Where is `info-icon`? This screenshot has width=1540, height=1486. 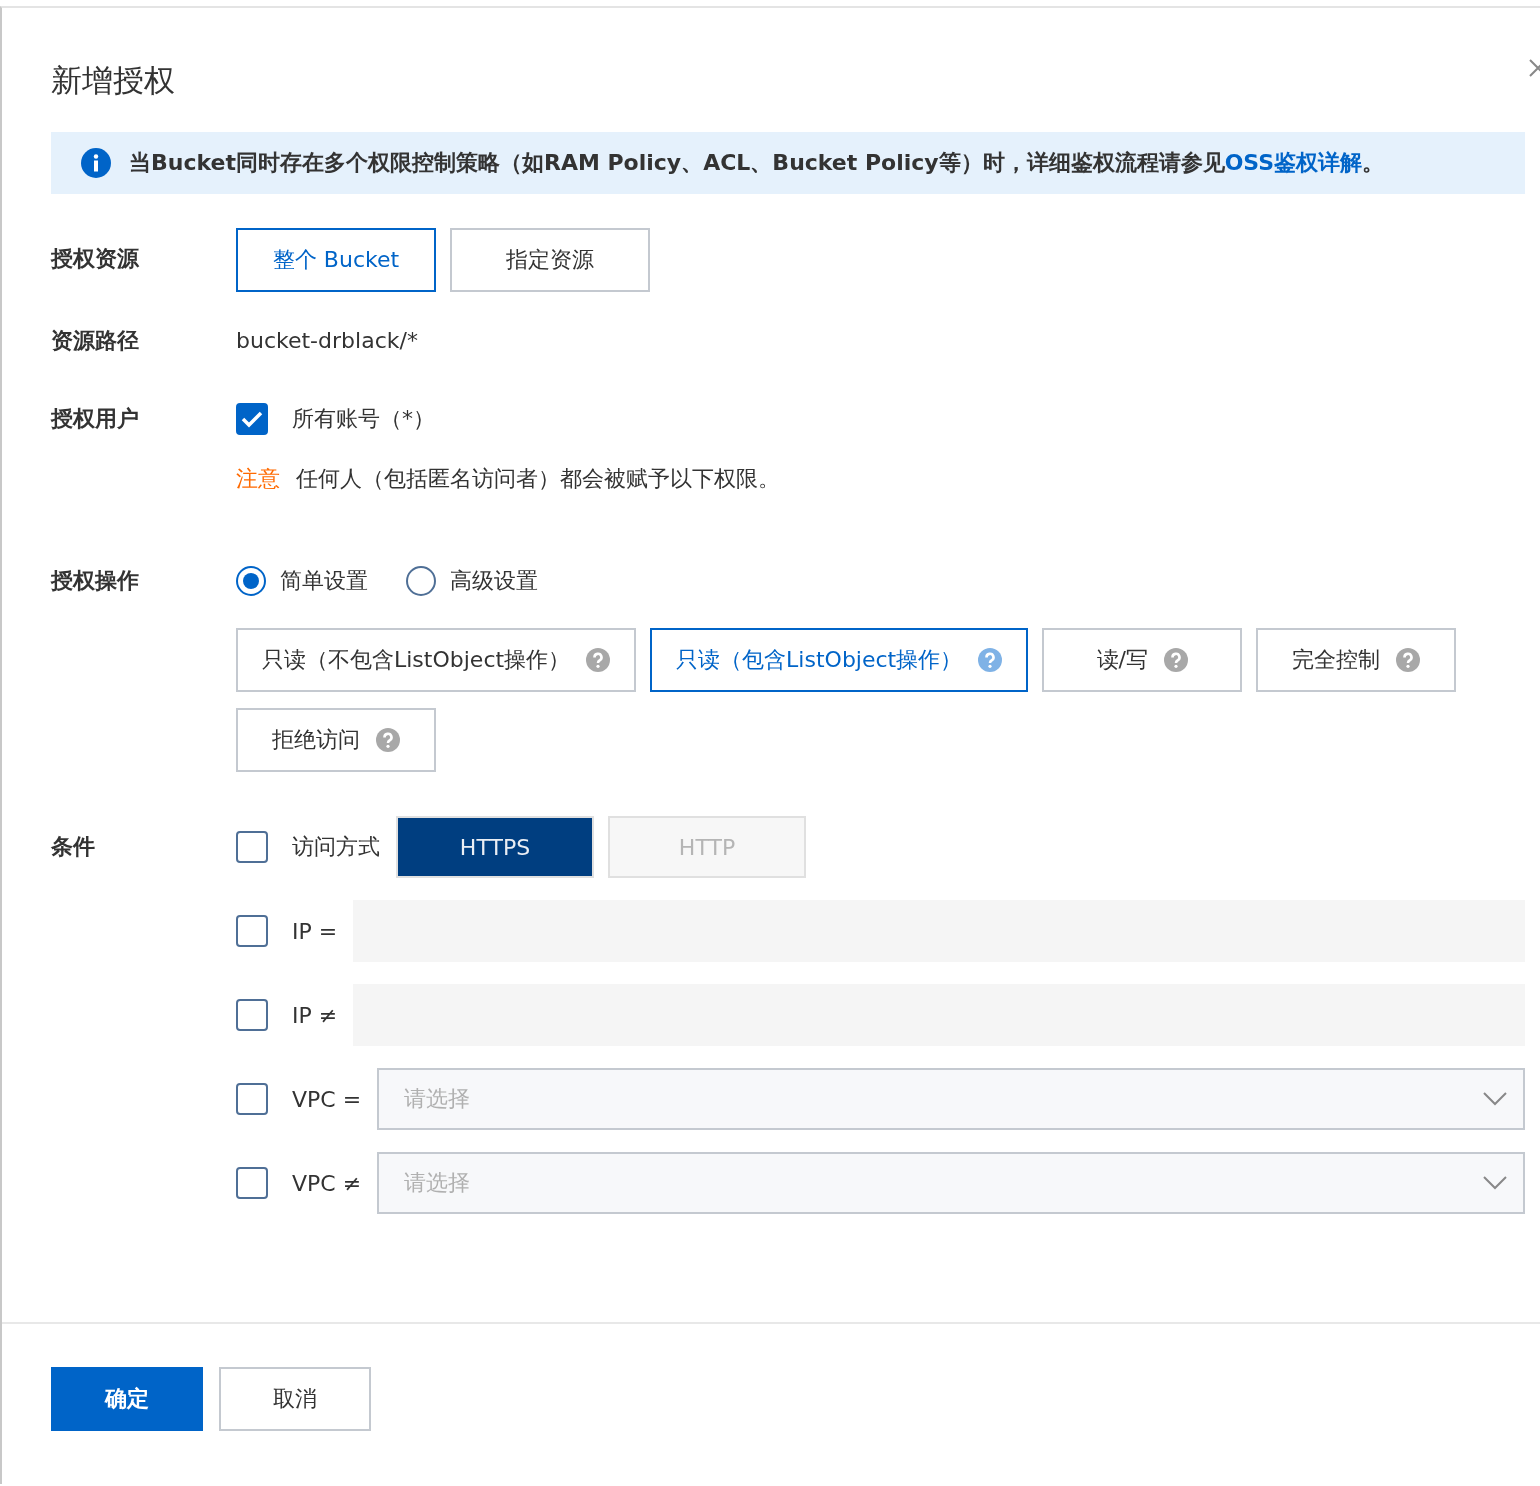
info-icon is located at coordinates (96, 163).